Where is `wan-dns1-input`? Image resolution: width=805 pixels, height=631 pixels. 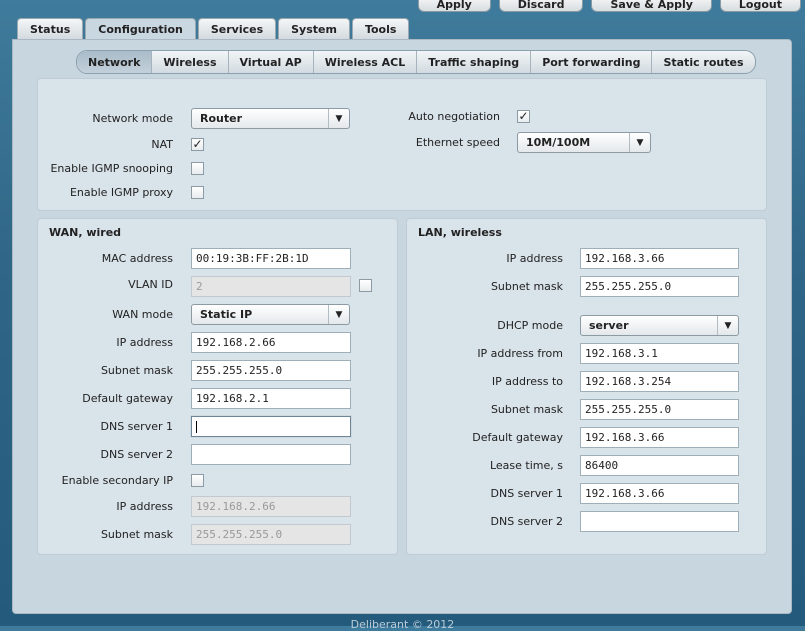 wan-dns1-input is located at coordinates (271, 426).